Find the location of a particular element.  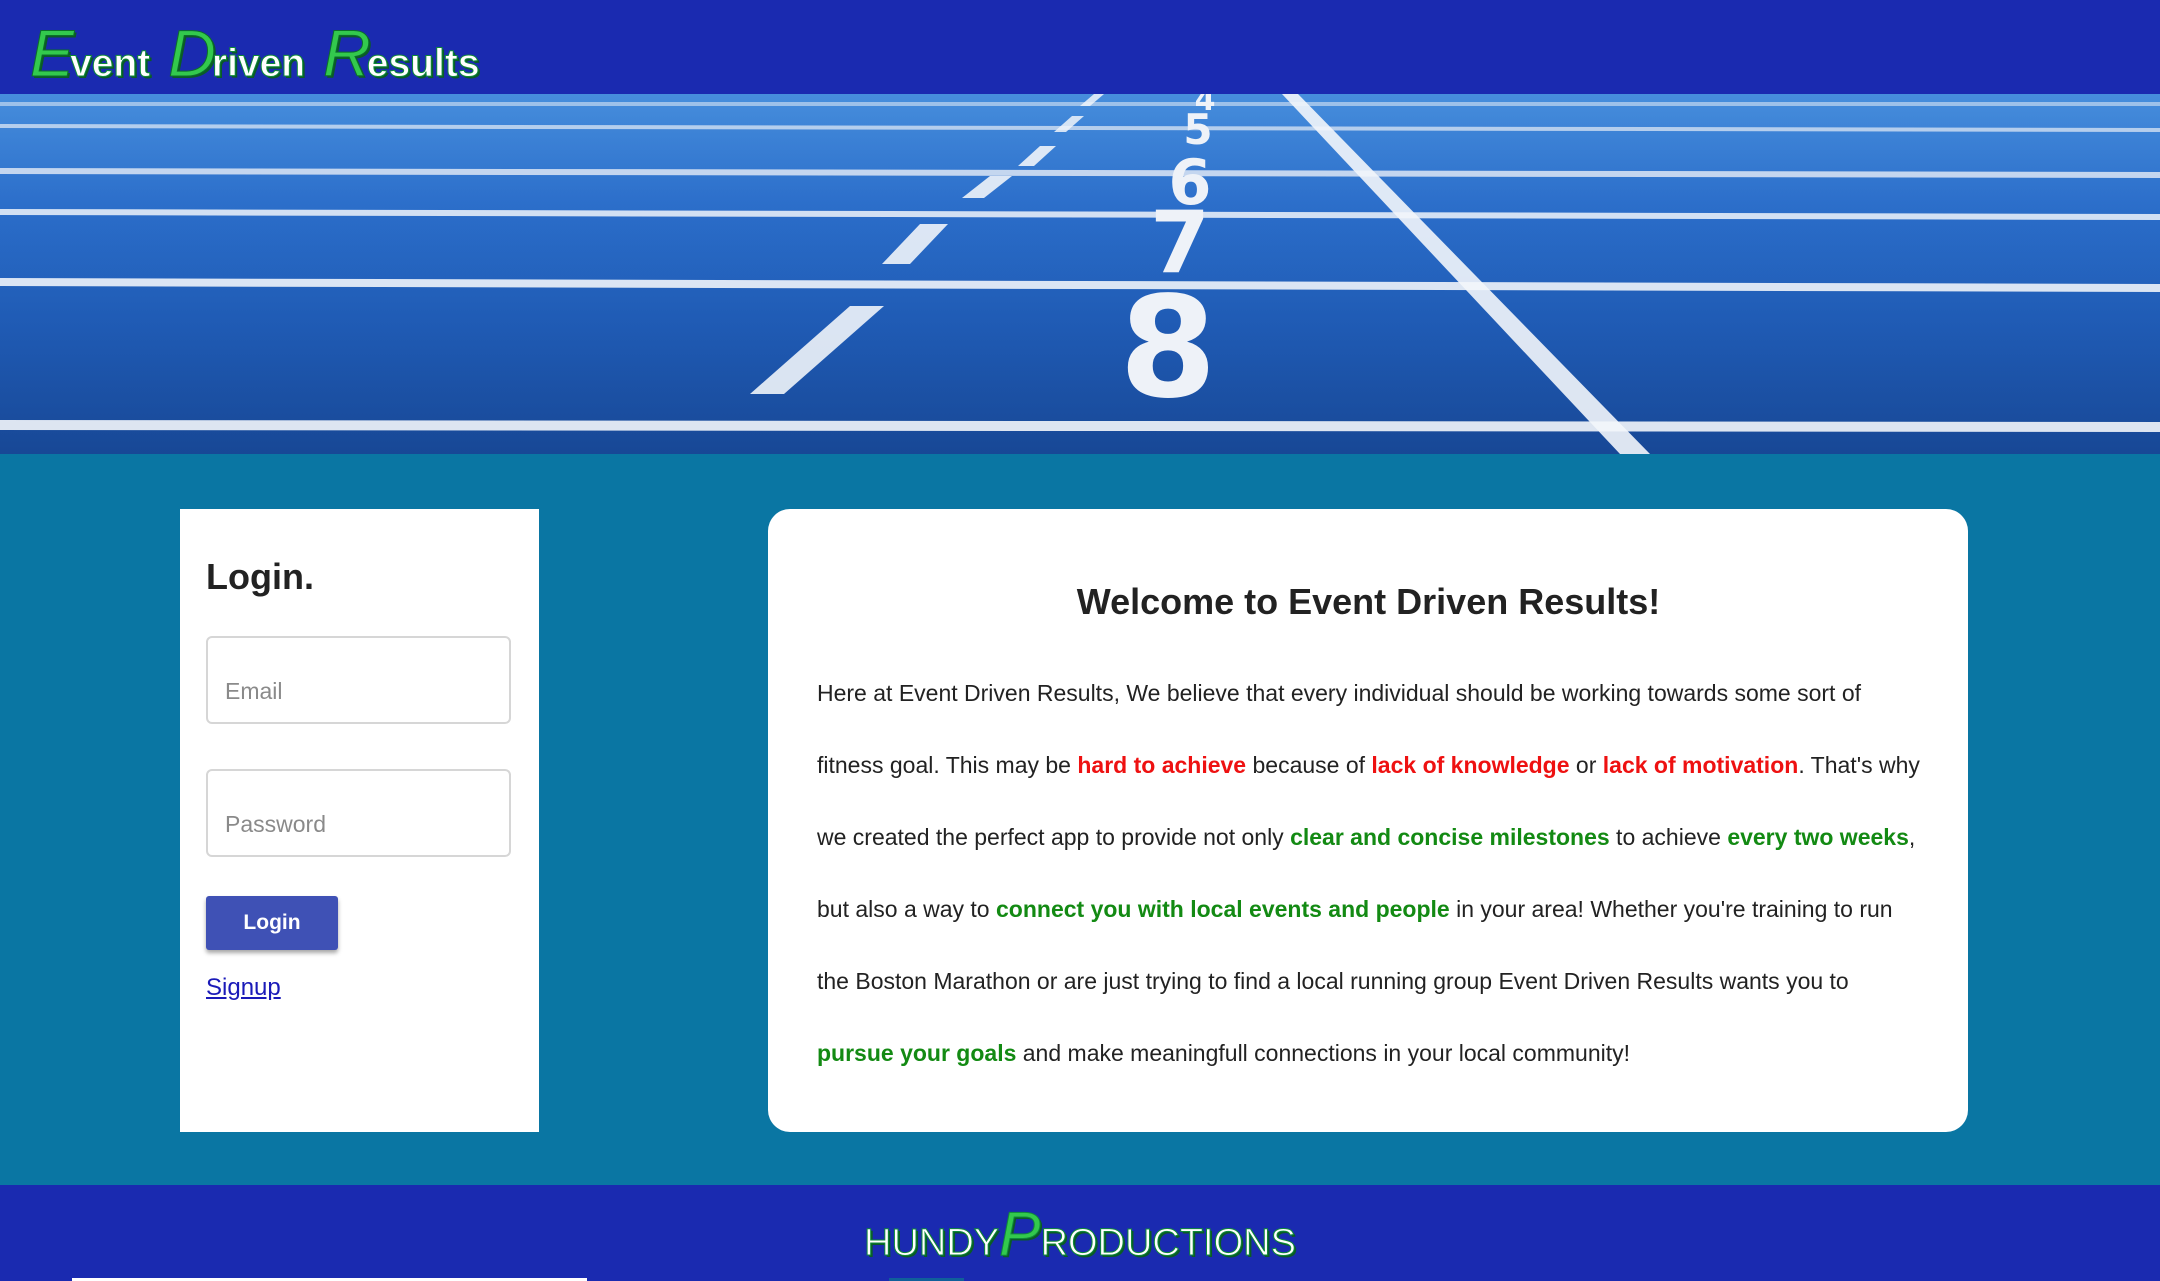

welcome-text: because of is located at coordinates (1309, 765).